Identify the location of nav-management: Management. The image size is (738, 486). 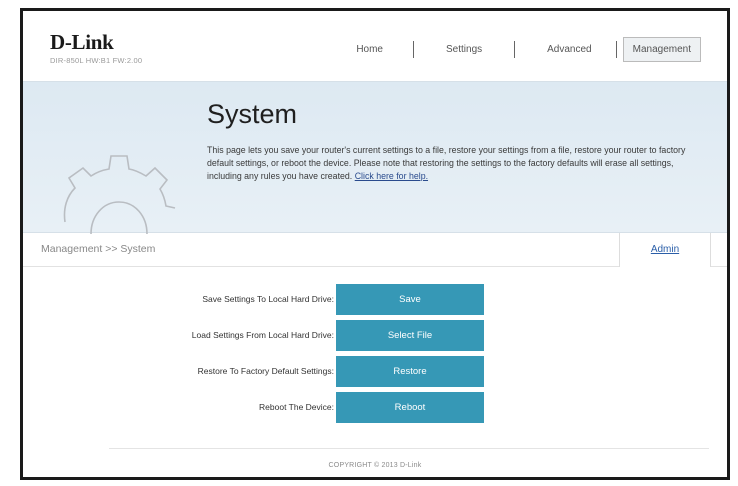
(661, 49).